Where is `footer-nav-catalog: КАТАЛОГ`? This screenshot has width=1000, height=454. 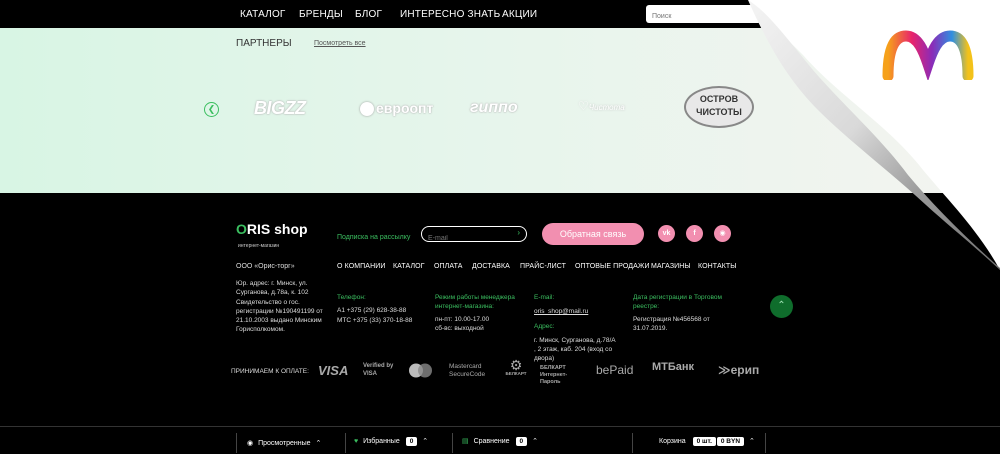
footer-nav-catalog: КАТАЛОГ is located at coordinates (409, 266).